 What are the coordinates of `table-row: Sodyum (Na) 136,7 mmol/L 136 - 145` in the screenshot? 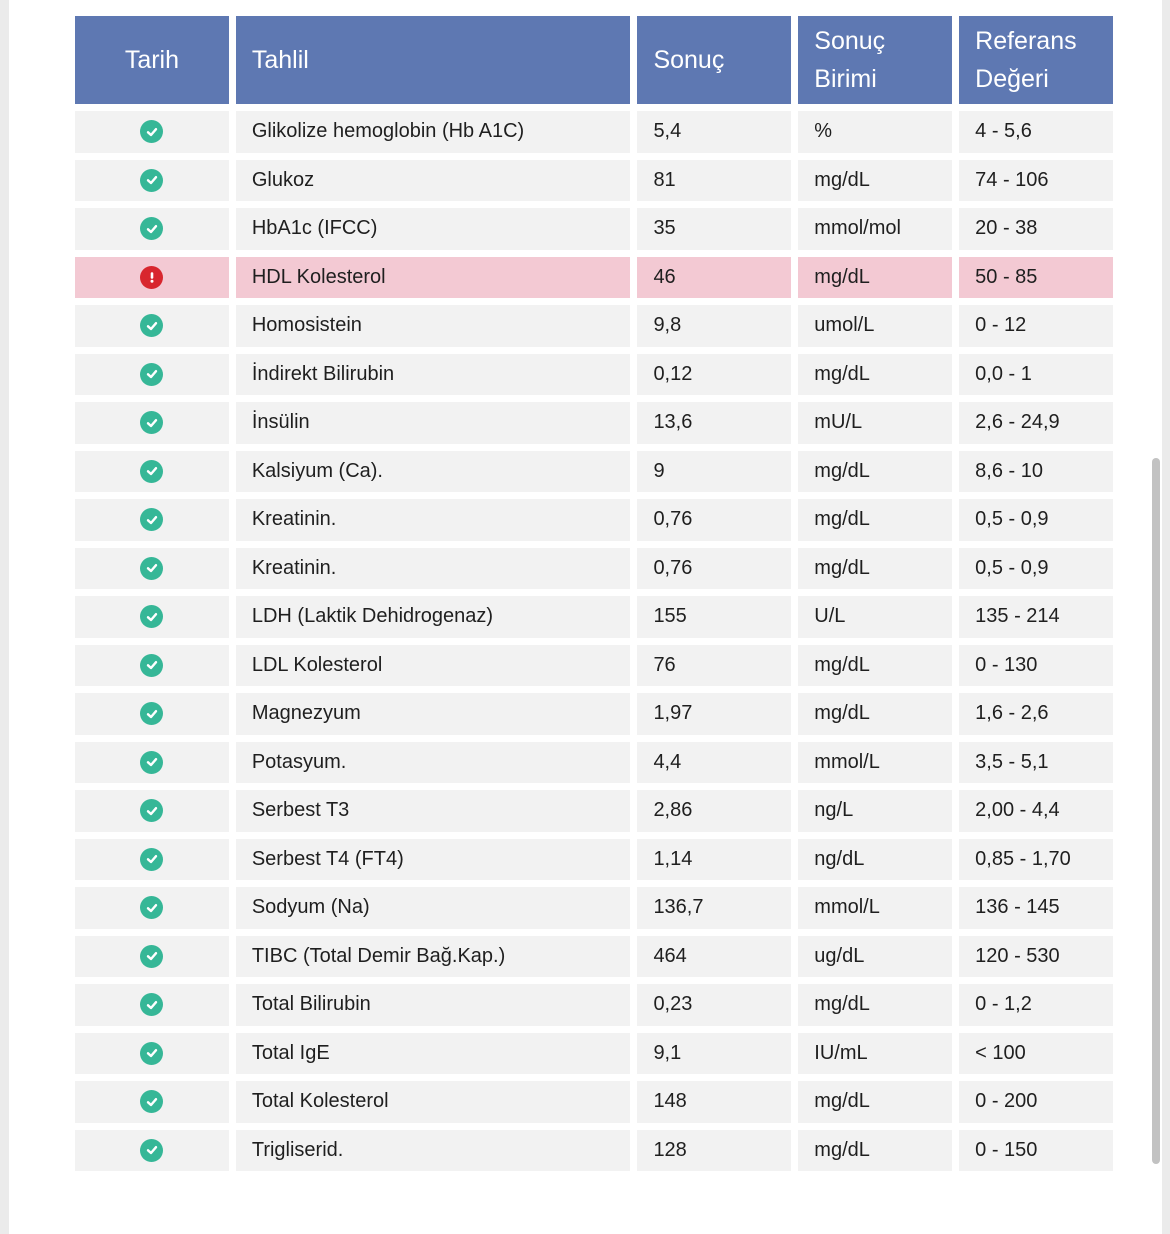 It's located at (594, 908).